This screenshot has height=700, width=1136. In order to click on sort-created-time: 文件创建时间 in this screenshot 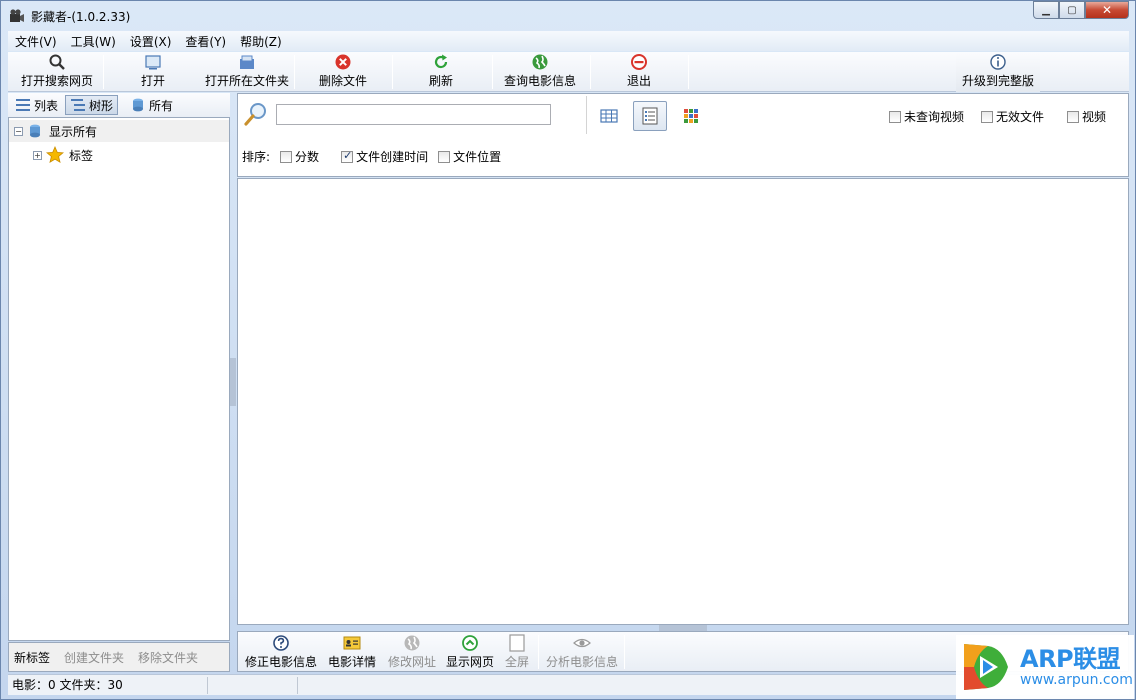, I will do `click(384, 156)`.